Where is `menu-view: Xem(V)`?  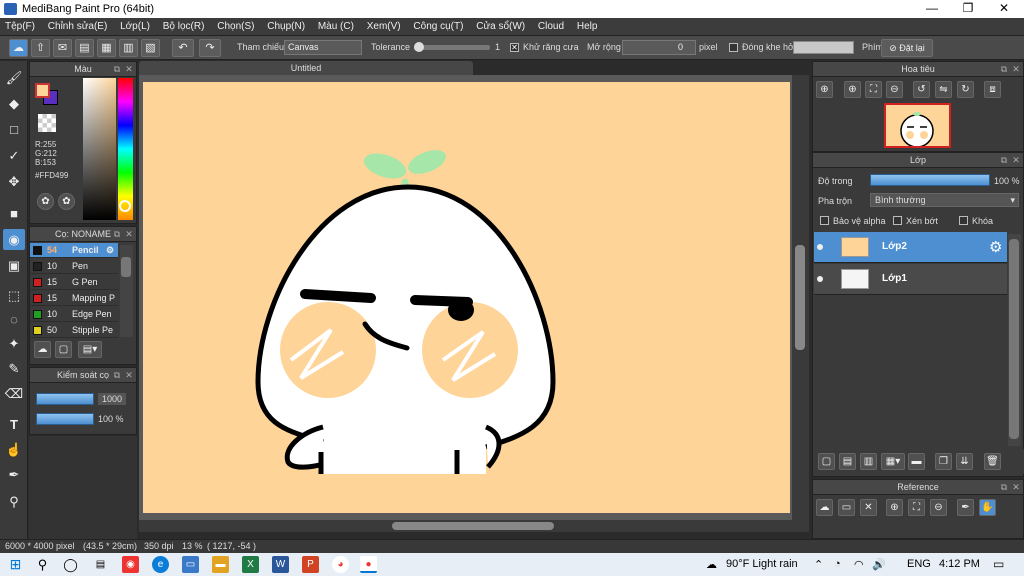 menu-view: Xem(V) is located at coordinates (384, 27).